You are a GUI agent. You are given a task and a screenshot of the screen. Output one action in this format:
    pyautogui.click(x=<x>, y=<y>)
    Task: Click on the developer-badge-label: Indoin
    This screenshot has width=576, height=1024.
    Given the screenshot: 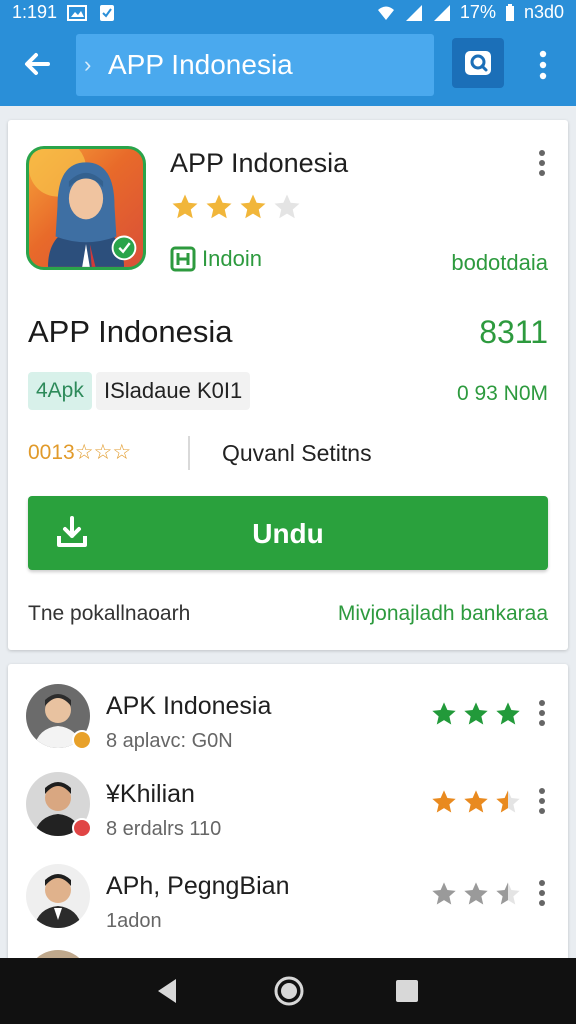 What is the action you would take?
    pyautogui.click(x=232, y=258)
    